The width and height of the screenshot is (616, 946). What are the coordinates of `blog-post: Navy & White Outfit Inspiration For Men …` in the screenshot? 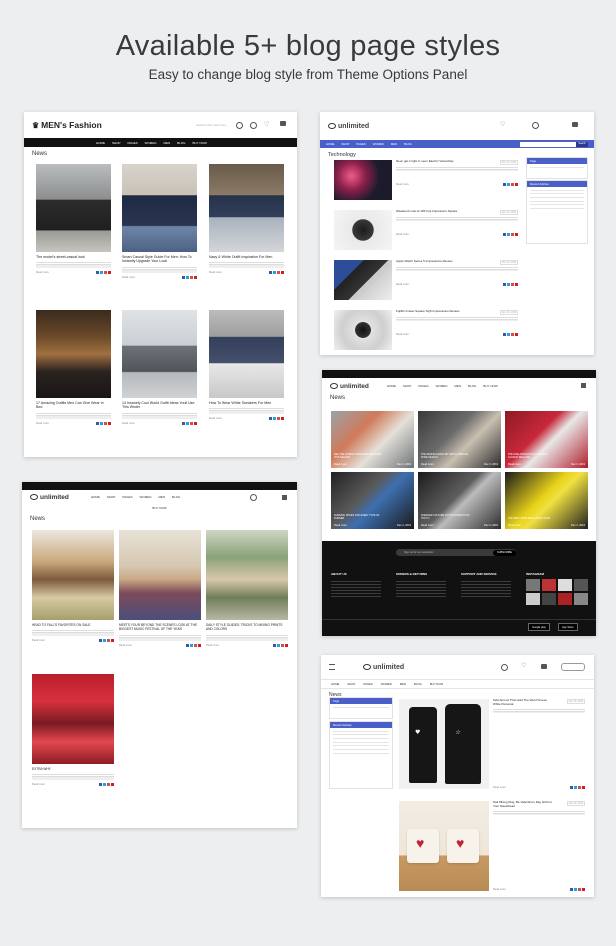 It's located at (246, 219).